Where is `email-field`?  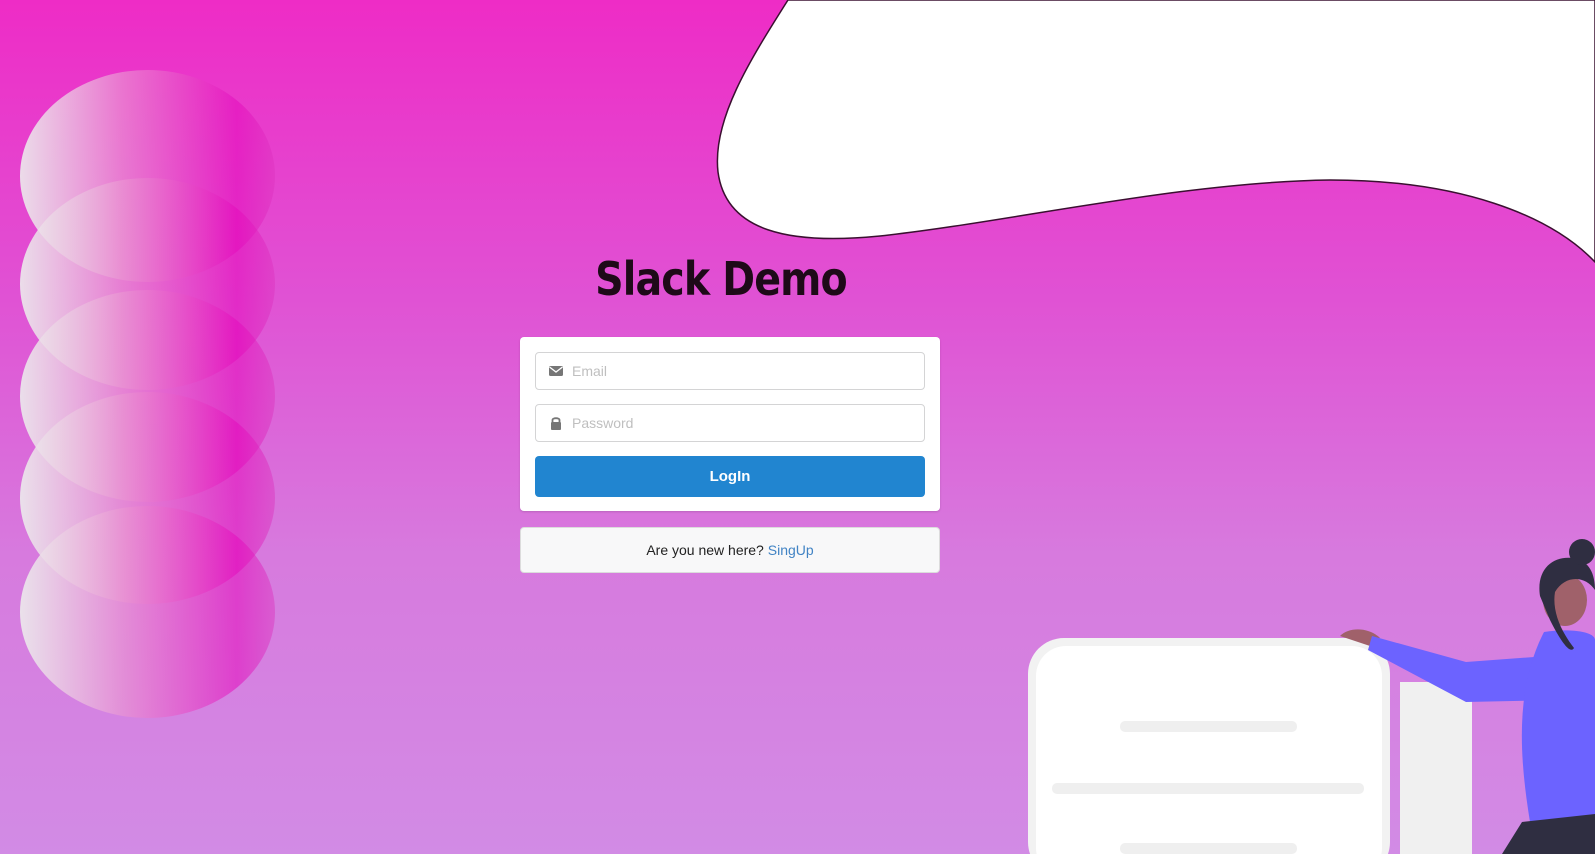
email-field is located at coordinates (730, 371).